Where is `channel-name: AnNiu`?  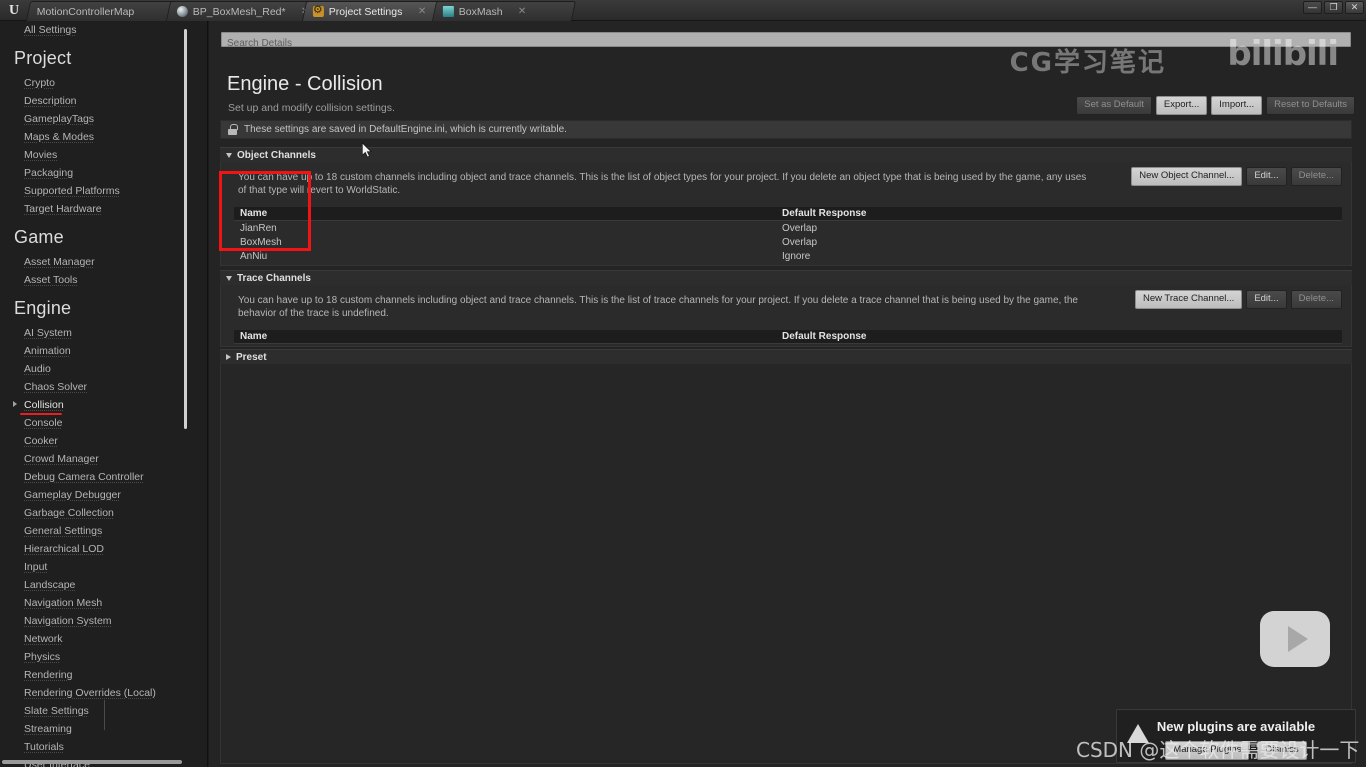 channel-name: AnNiu is located at coordinates (254, 256).